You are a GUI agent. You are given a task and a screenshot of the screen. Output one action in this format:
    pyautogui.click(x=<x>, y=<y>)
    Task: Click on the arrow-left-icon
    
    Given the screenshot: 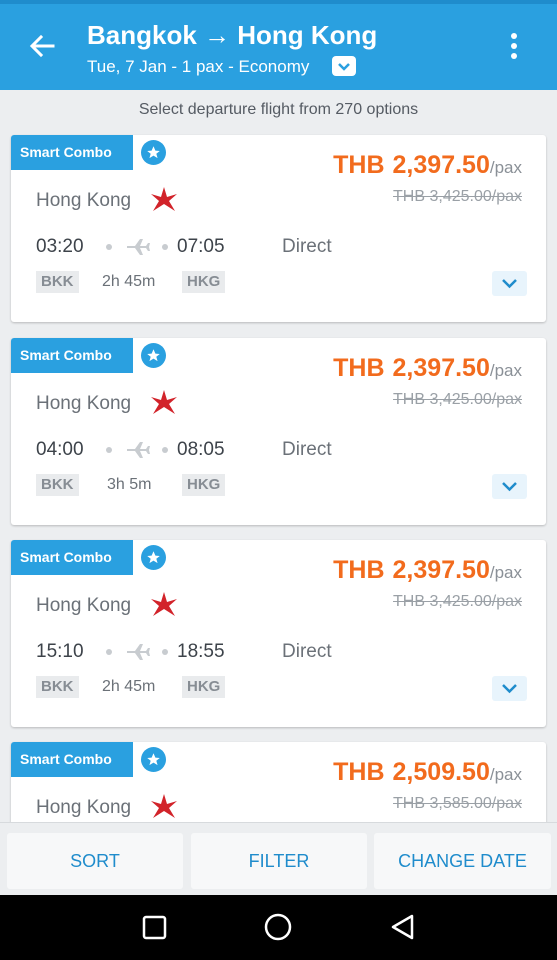 What is the action you would take?
    pyautogui.click(x=42, y=46)
    